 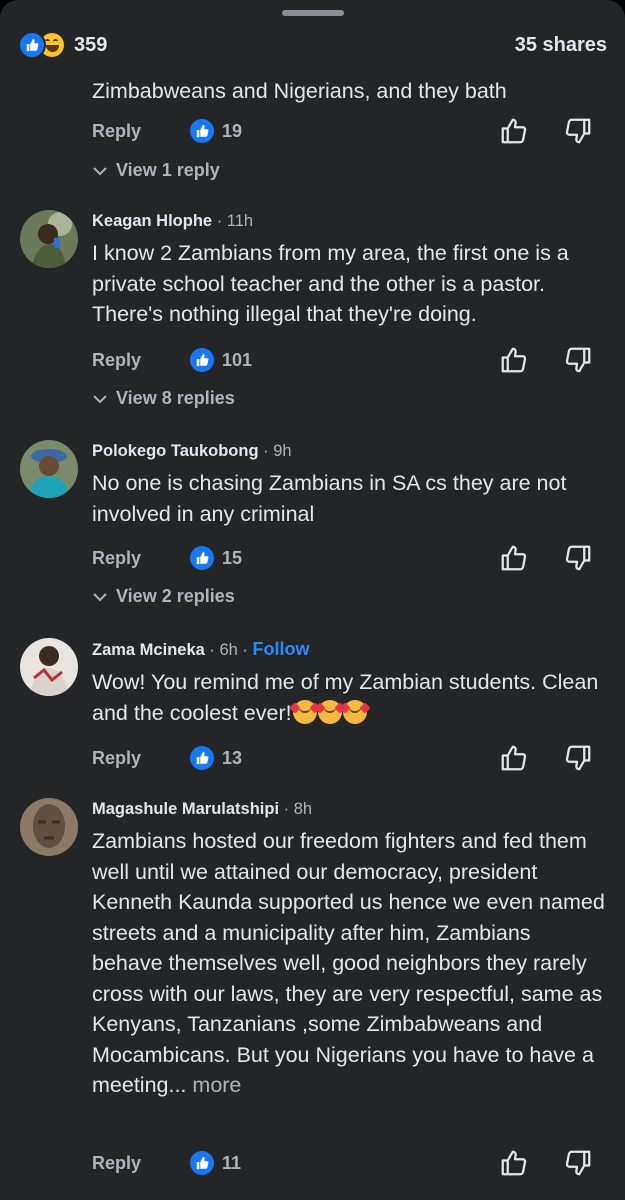 What do you see at coordinates (348, 221) in the screenshot?
I see `comment-header: Keagan Hlophe · 11h` at bounding box center [348, 221].